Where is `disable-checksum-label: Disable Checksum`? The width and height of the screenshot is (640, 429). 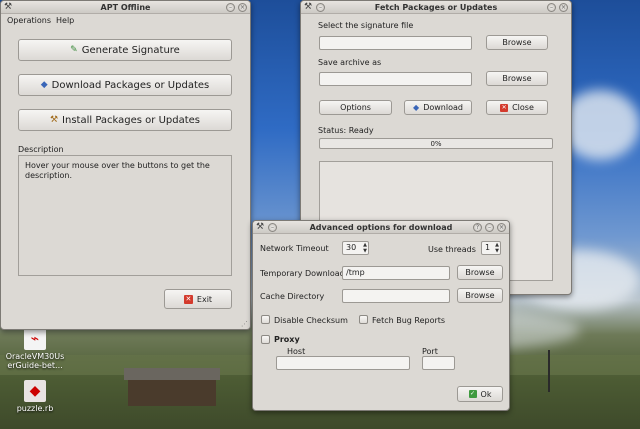 disable-checksum-label: Disable Checksum is located at coordinates (311, 320).